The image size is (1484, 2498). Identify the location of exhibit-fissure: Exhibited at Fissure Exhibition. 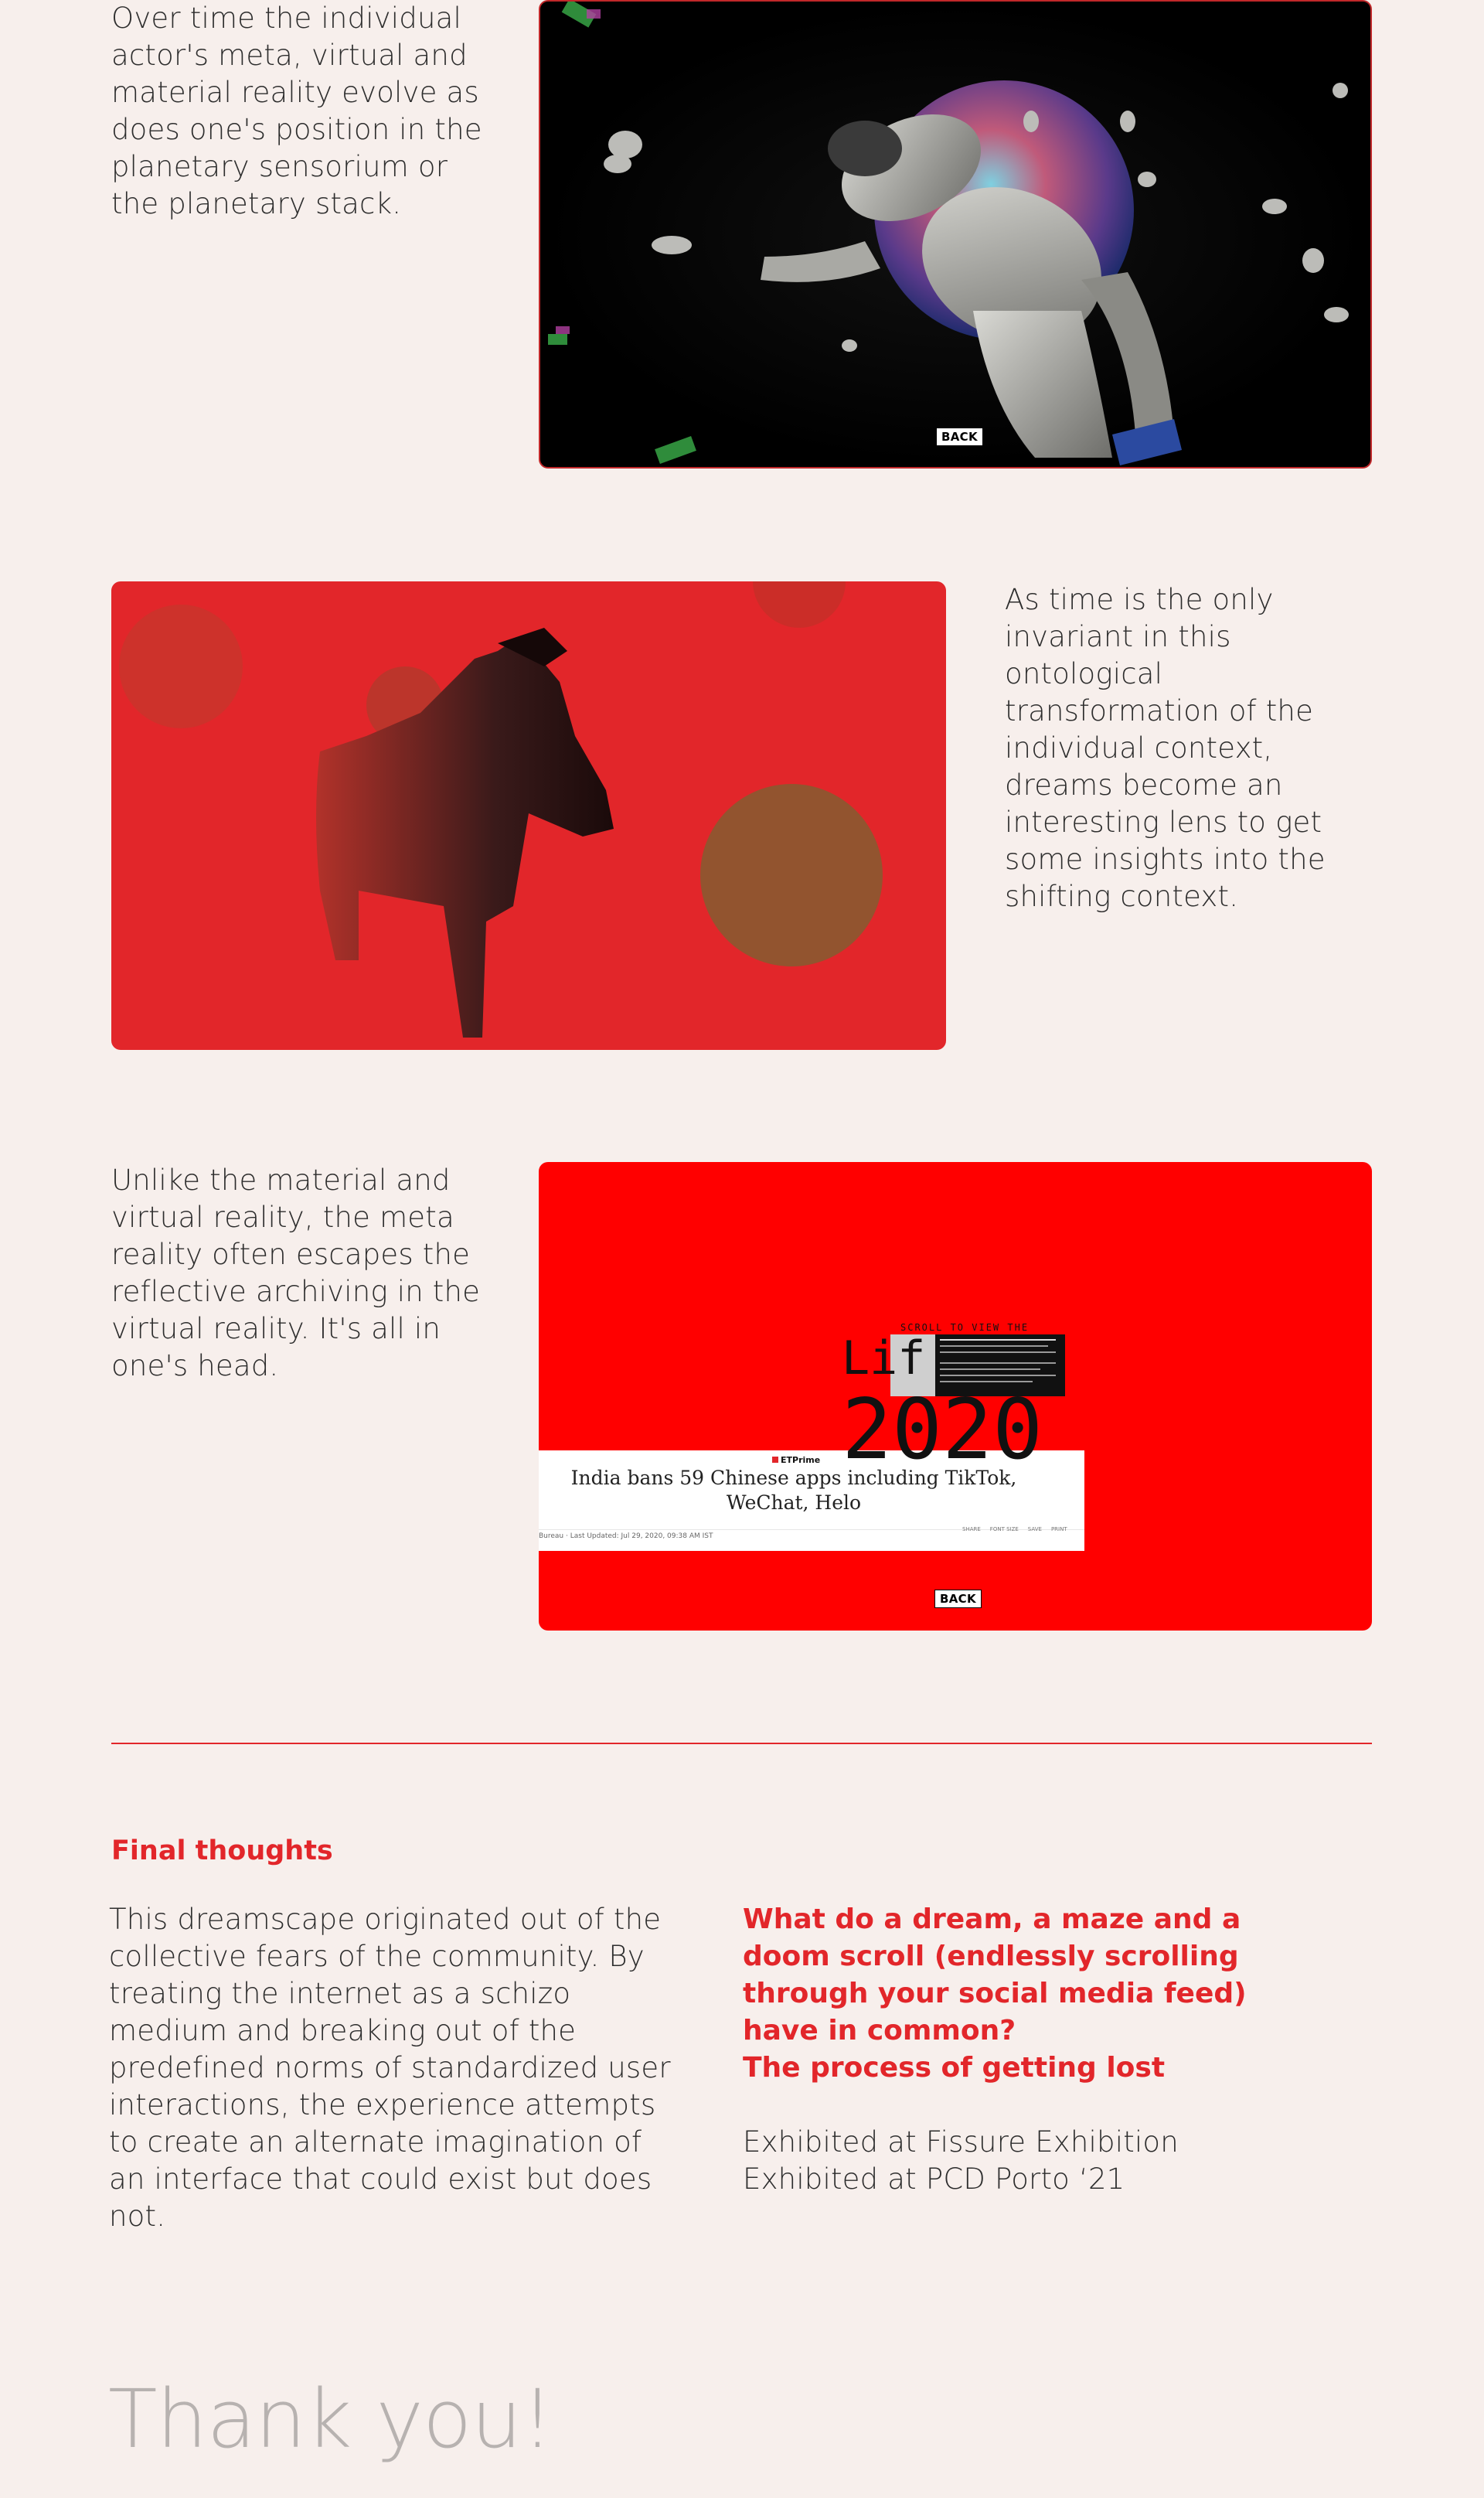
(961, 2142).